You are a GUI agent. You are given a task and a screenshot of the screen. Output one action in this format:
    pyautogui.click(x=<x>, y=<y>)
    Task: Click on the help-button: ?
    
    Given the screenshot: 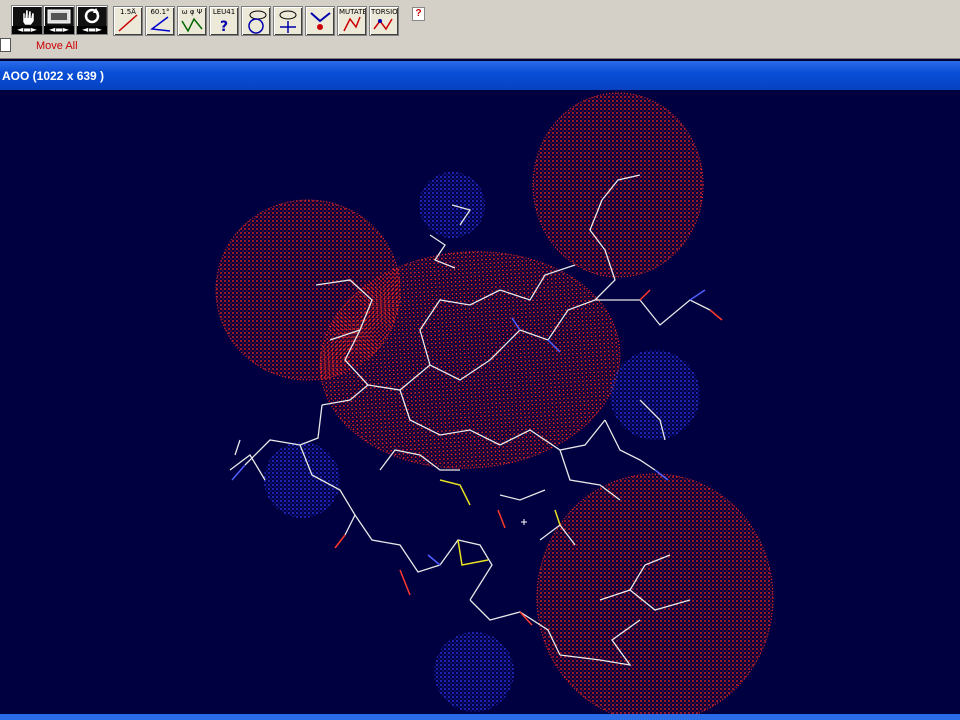 What is the action you would take?
    pyautogui.click(x=418, y=14)
    